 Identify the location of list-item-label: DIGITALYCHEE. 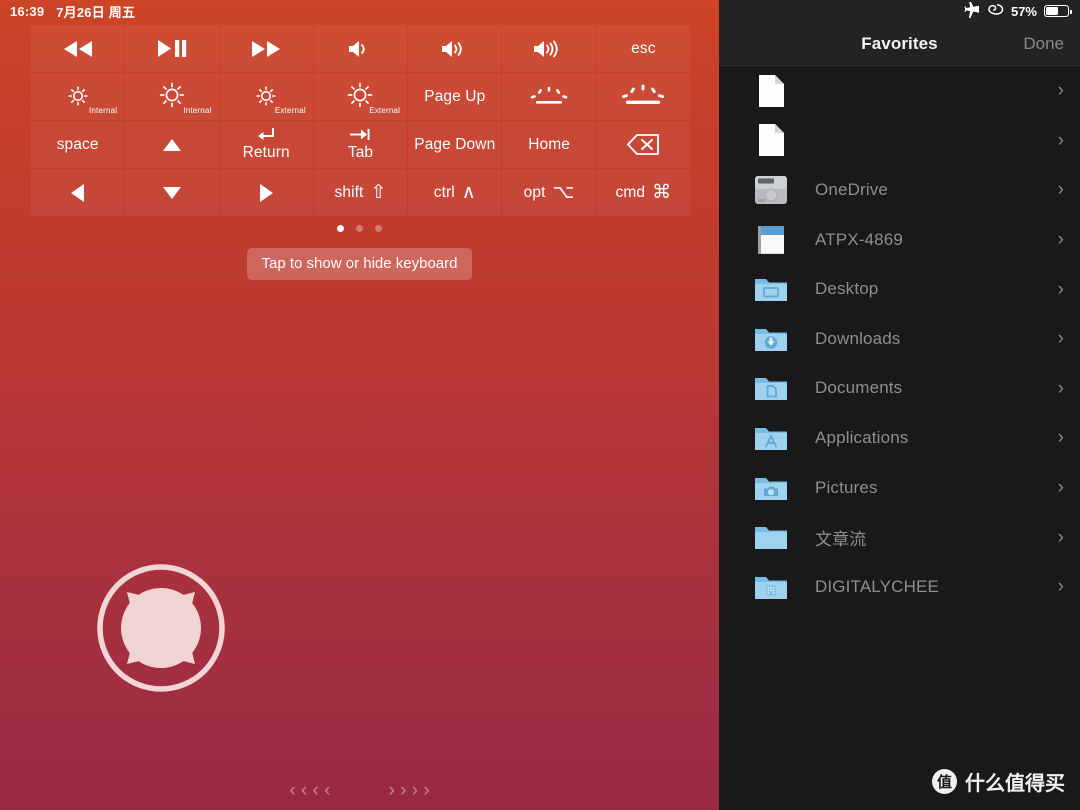
(877, 586).